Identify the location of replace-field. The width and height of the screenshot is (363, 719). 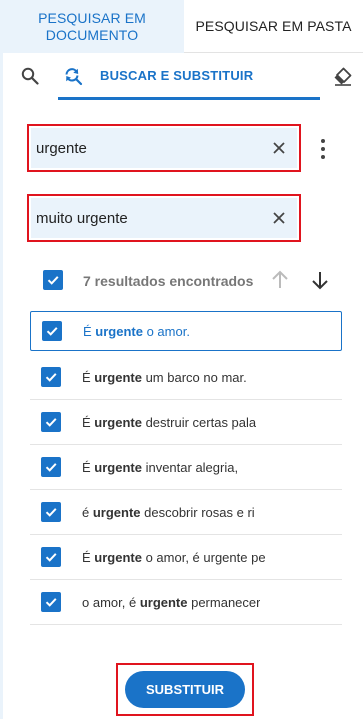
(164, 218).